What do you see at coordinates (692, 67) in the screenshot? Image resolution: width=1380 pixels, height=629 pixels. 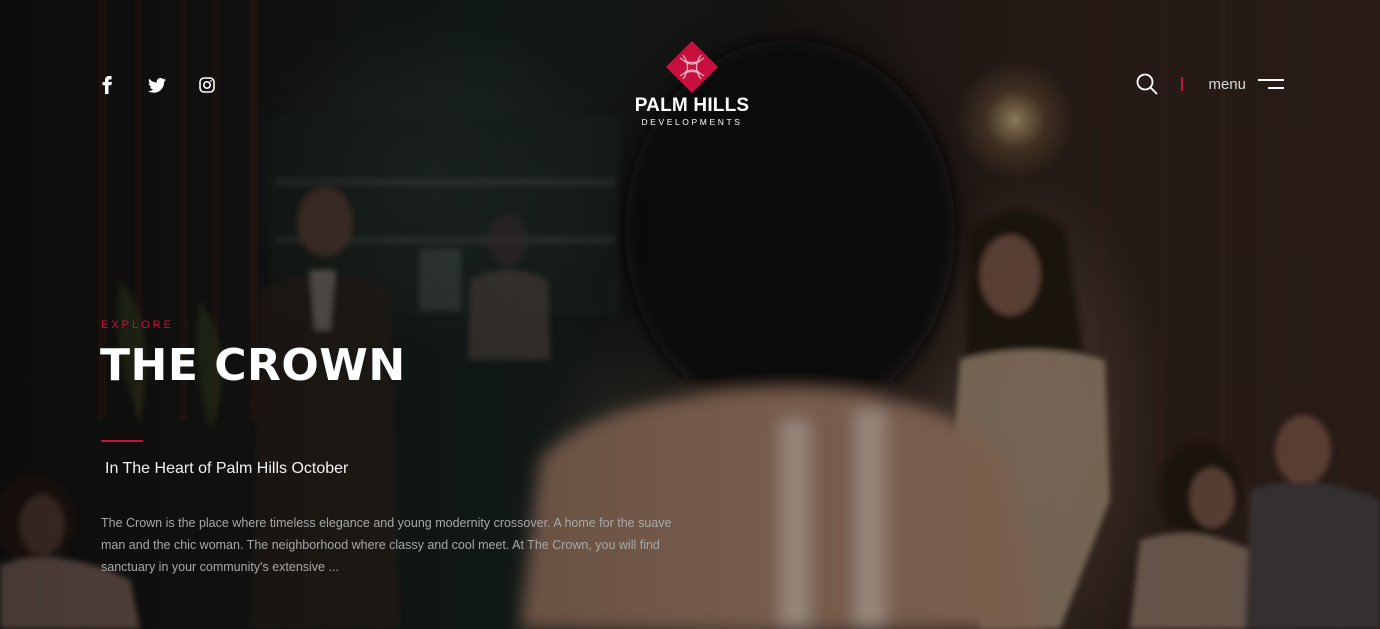 I see `logo-mark-icon` at bounding box center [692, 67].